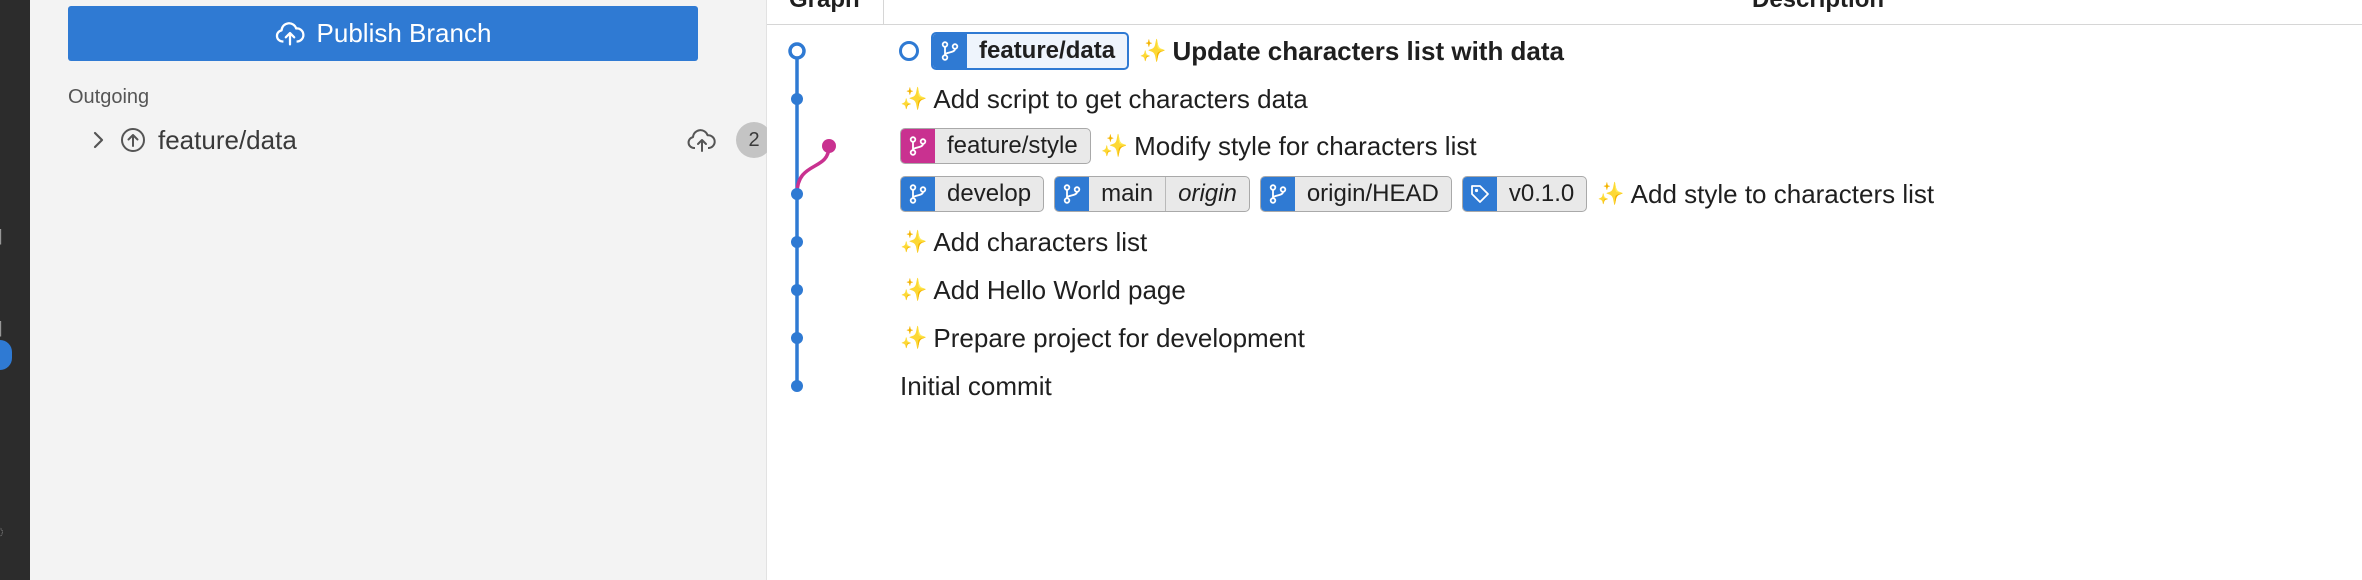 Image resolution: width=2362 pixels, height=580 pixels. I want to click on branch-ref-label: origin/HEAD, so click(1372, 193).